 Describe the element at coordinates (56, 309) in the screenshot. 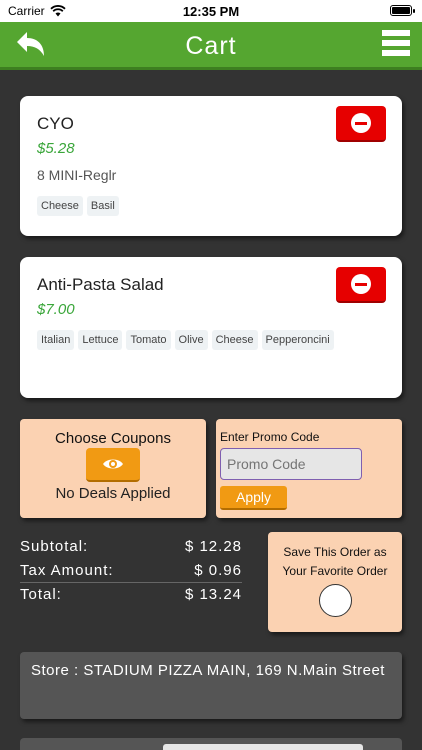

I see `item-price: $7.00` at that location.